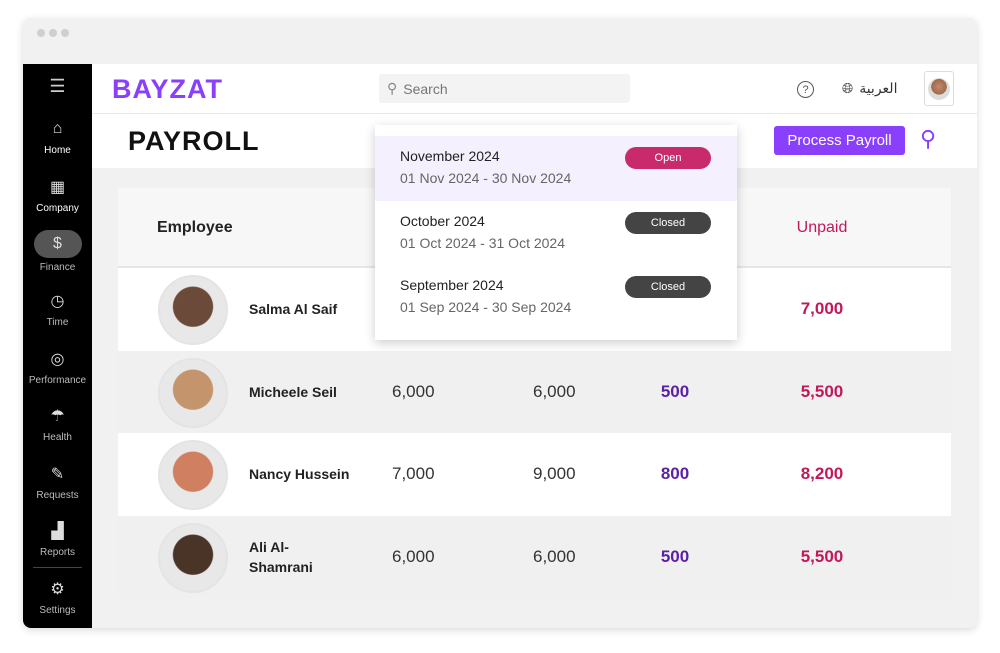 The height and width of the screenshot is (653, 1000). What do you see at coordinates (194, 141) in the screenshot?
I see `page-title: PAYROLL` at bounding box center [194, 141].